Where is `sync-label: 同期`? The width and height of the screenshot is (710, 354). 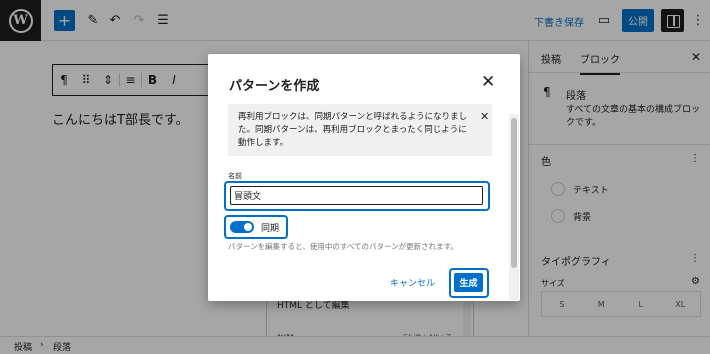 sync-label: 同期 is located at coordinates (270, 229).